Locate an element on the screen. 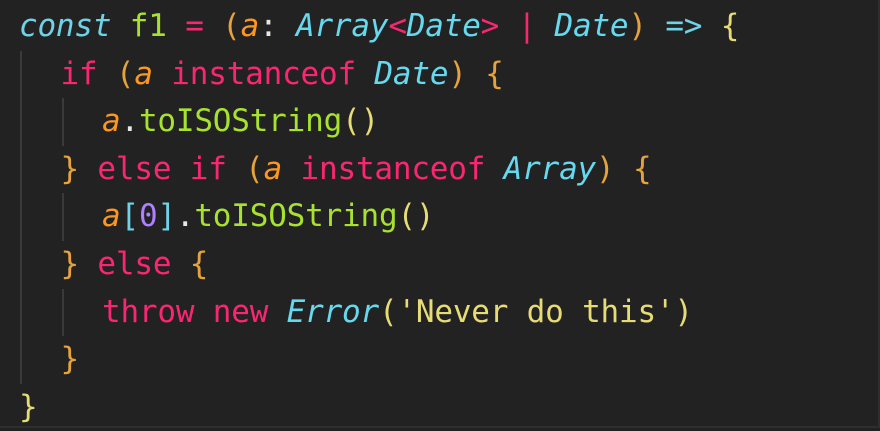  code-token: 'Never do this' is located at coordinates (536, 311).